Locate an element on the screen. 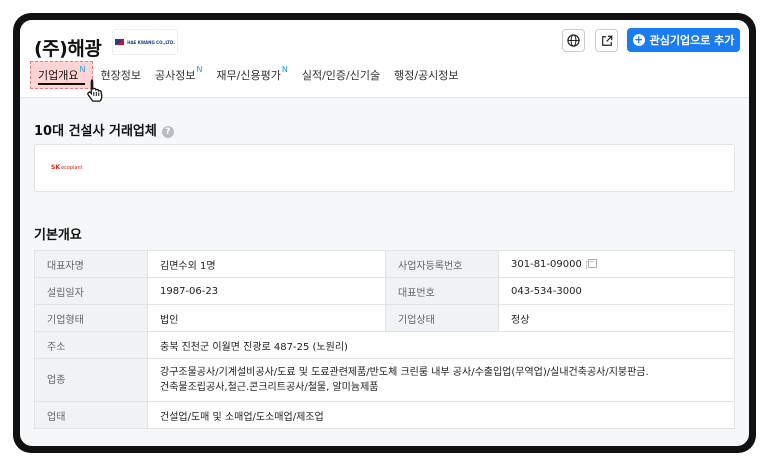  tab-label: 기업개요 is located at coordinates (58, 75).